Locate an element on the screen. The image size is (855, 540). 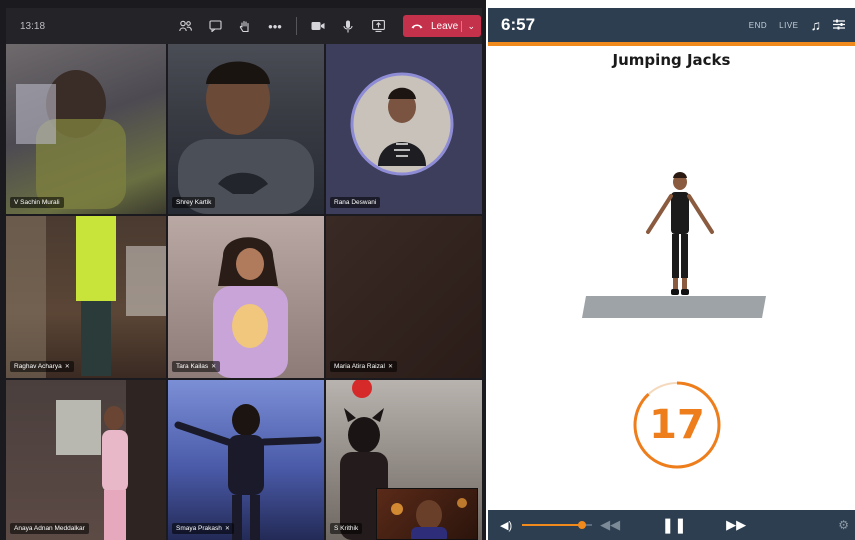
rewind-icon: ◀◀ is located at coordinates (610, 525).